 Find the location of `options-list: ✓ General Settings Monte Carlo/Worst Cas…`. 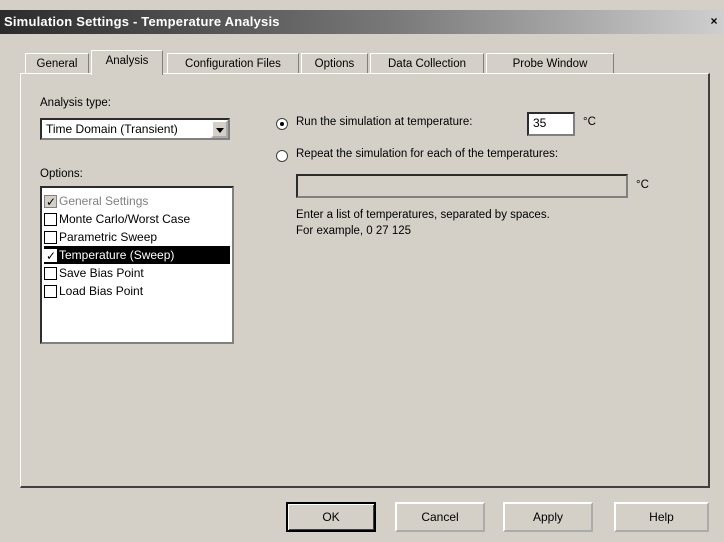

options-list: ✓ General Settings Monte Carlo/Worst Cas… is located at coordinates (137, 265).